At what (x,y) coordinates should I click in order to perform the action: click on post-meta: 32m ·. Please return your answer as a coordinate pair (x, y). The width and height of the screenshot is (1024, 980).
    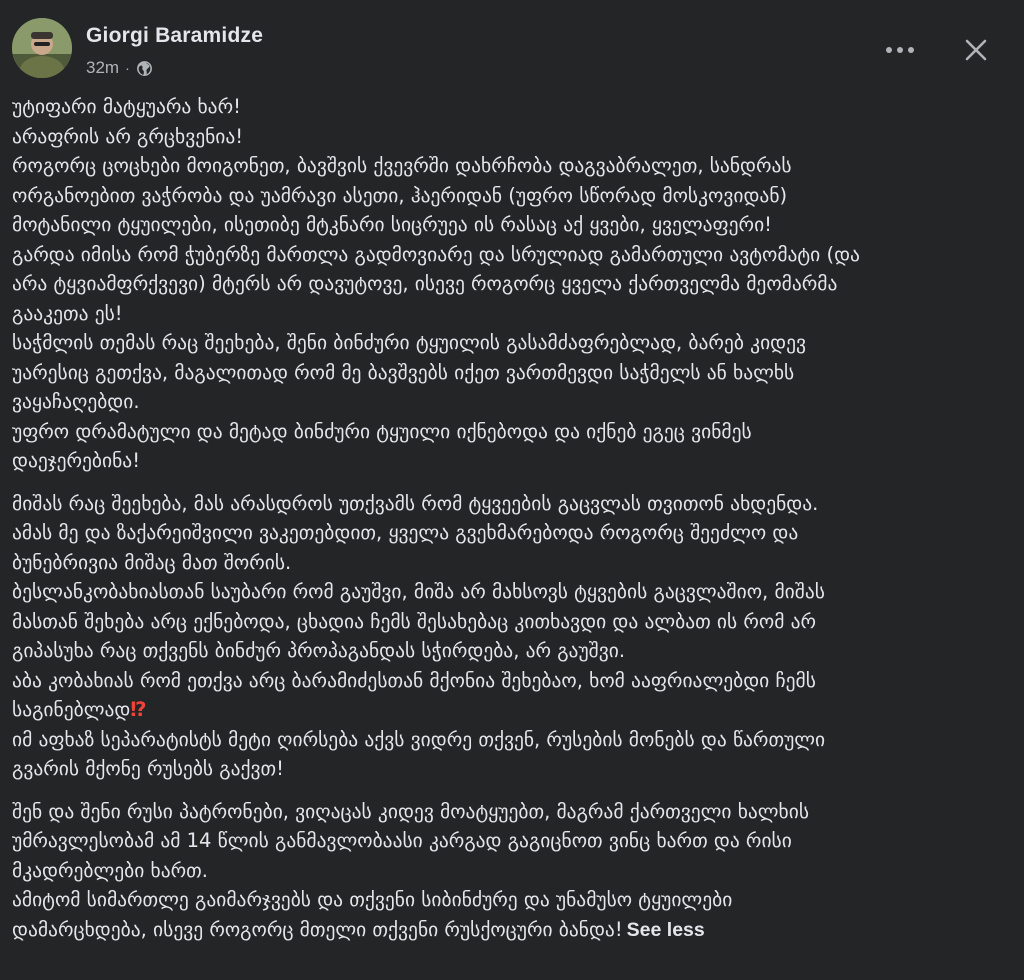
    Looking at the image, I should click on (119, 68).